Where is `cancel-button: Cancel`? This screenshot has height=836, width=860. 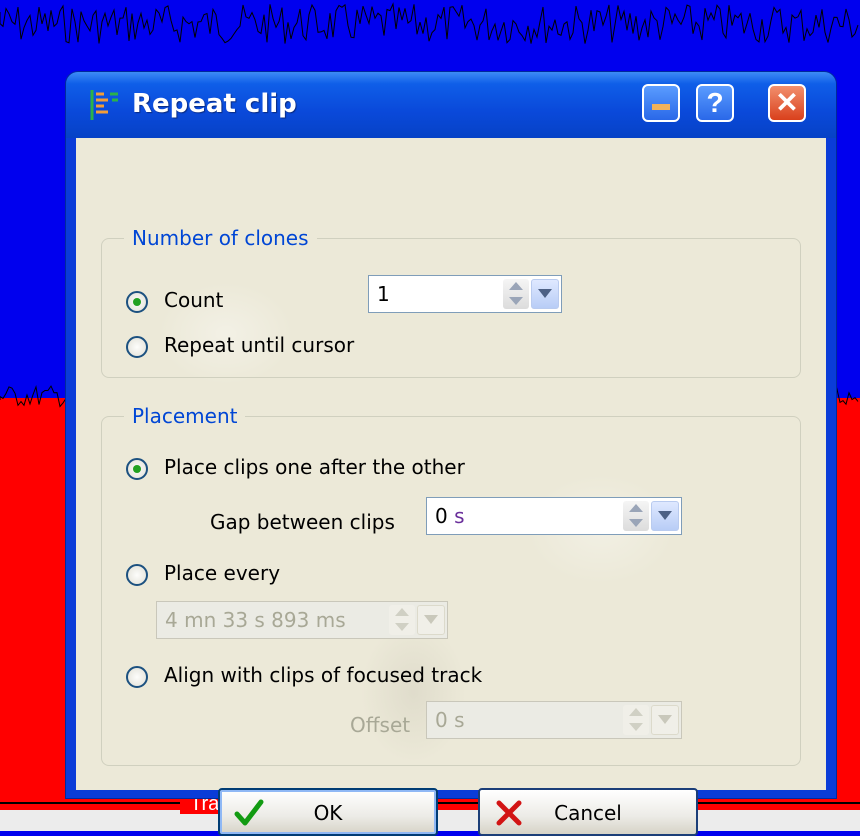 cancel-button: Cancel is located at coordinates (588, 812).